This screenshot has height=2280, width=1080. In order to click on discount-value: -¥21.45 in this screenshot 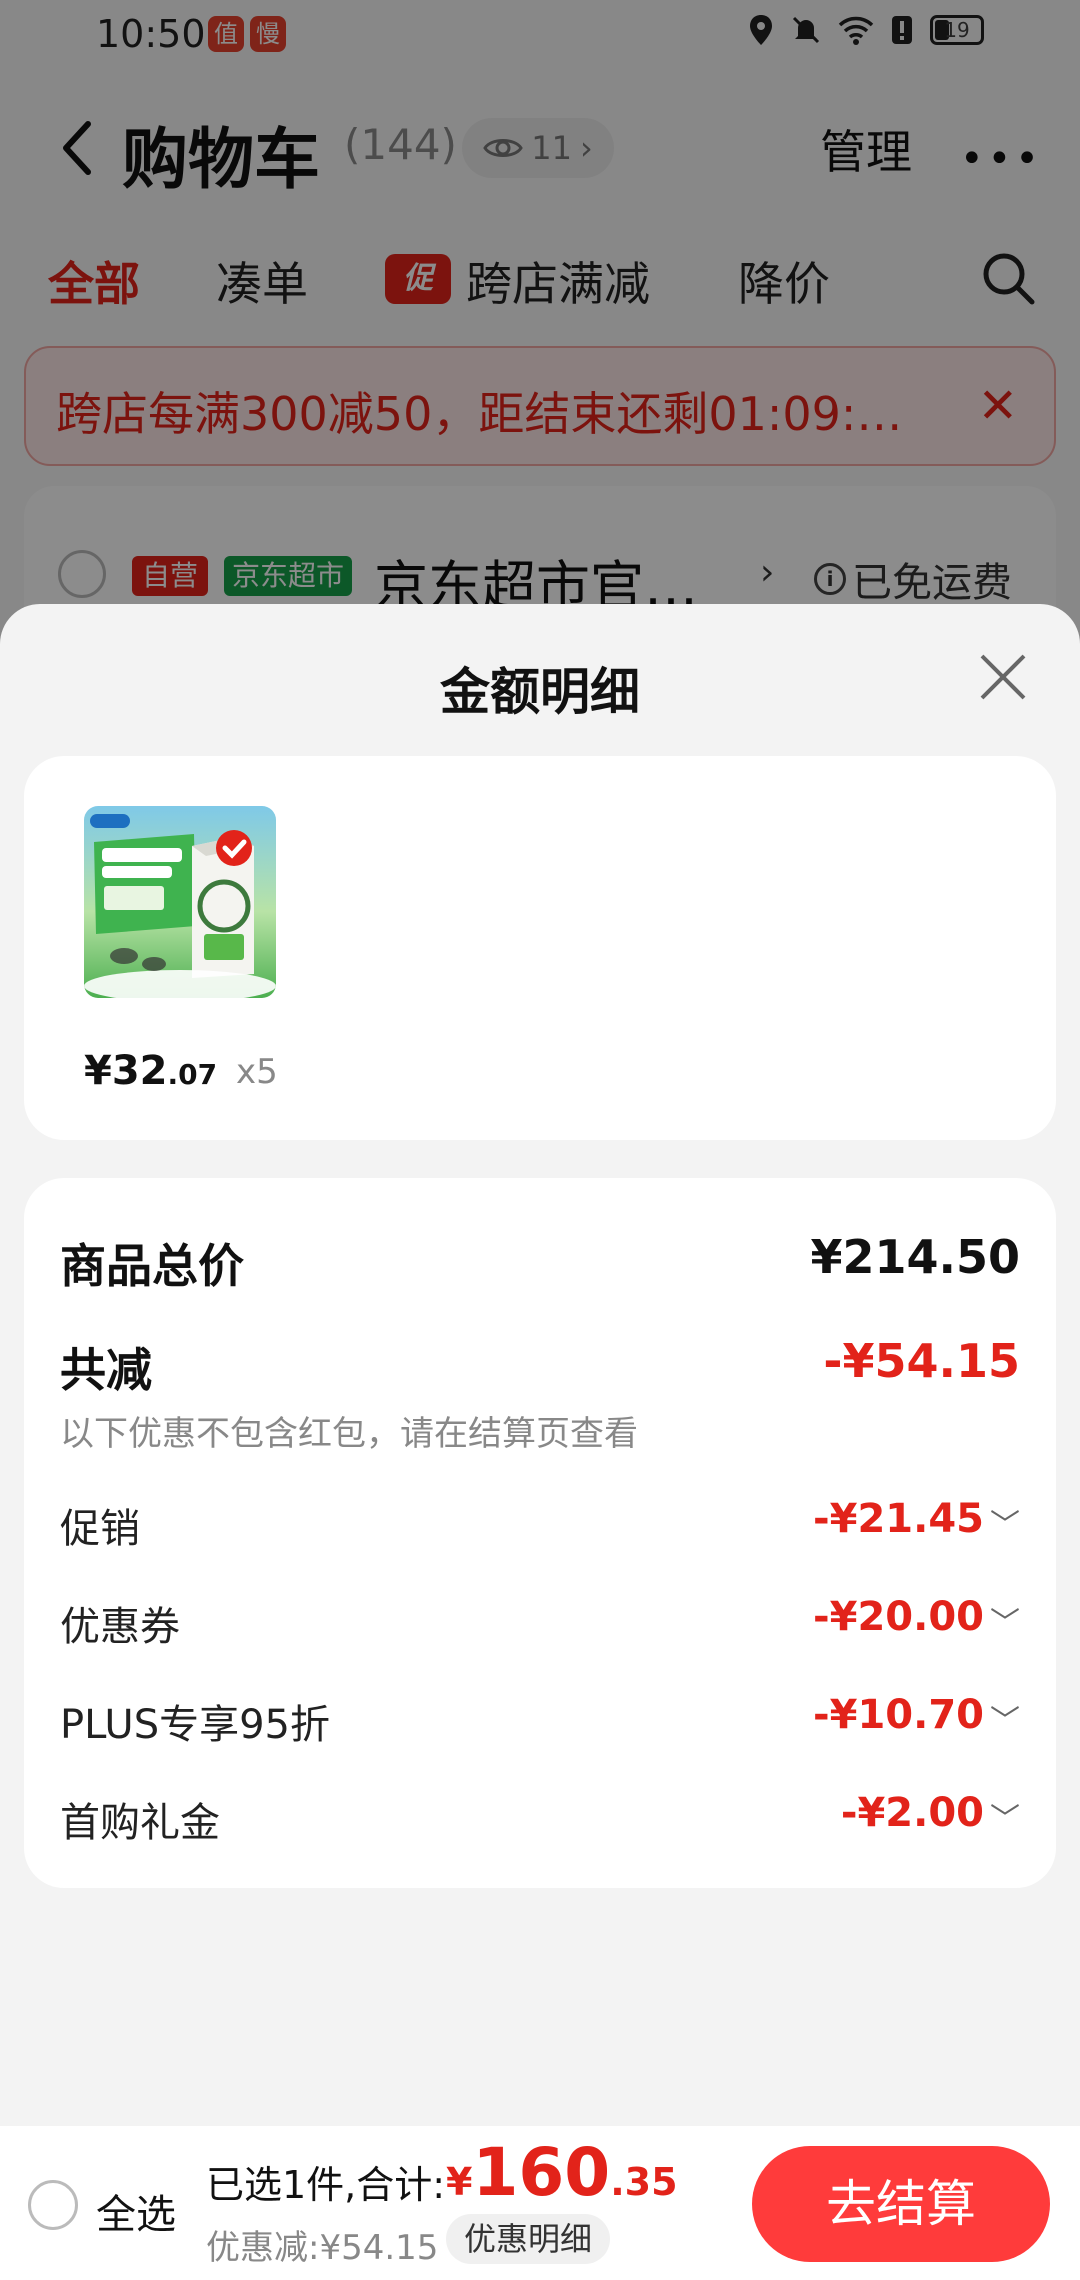, I will do `click(898, 1519)`.